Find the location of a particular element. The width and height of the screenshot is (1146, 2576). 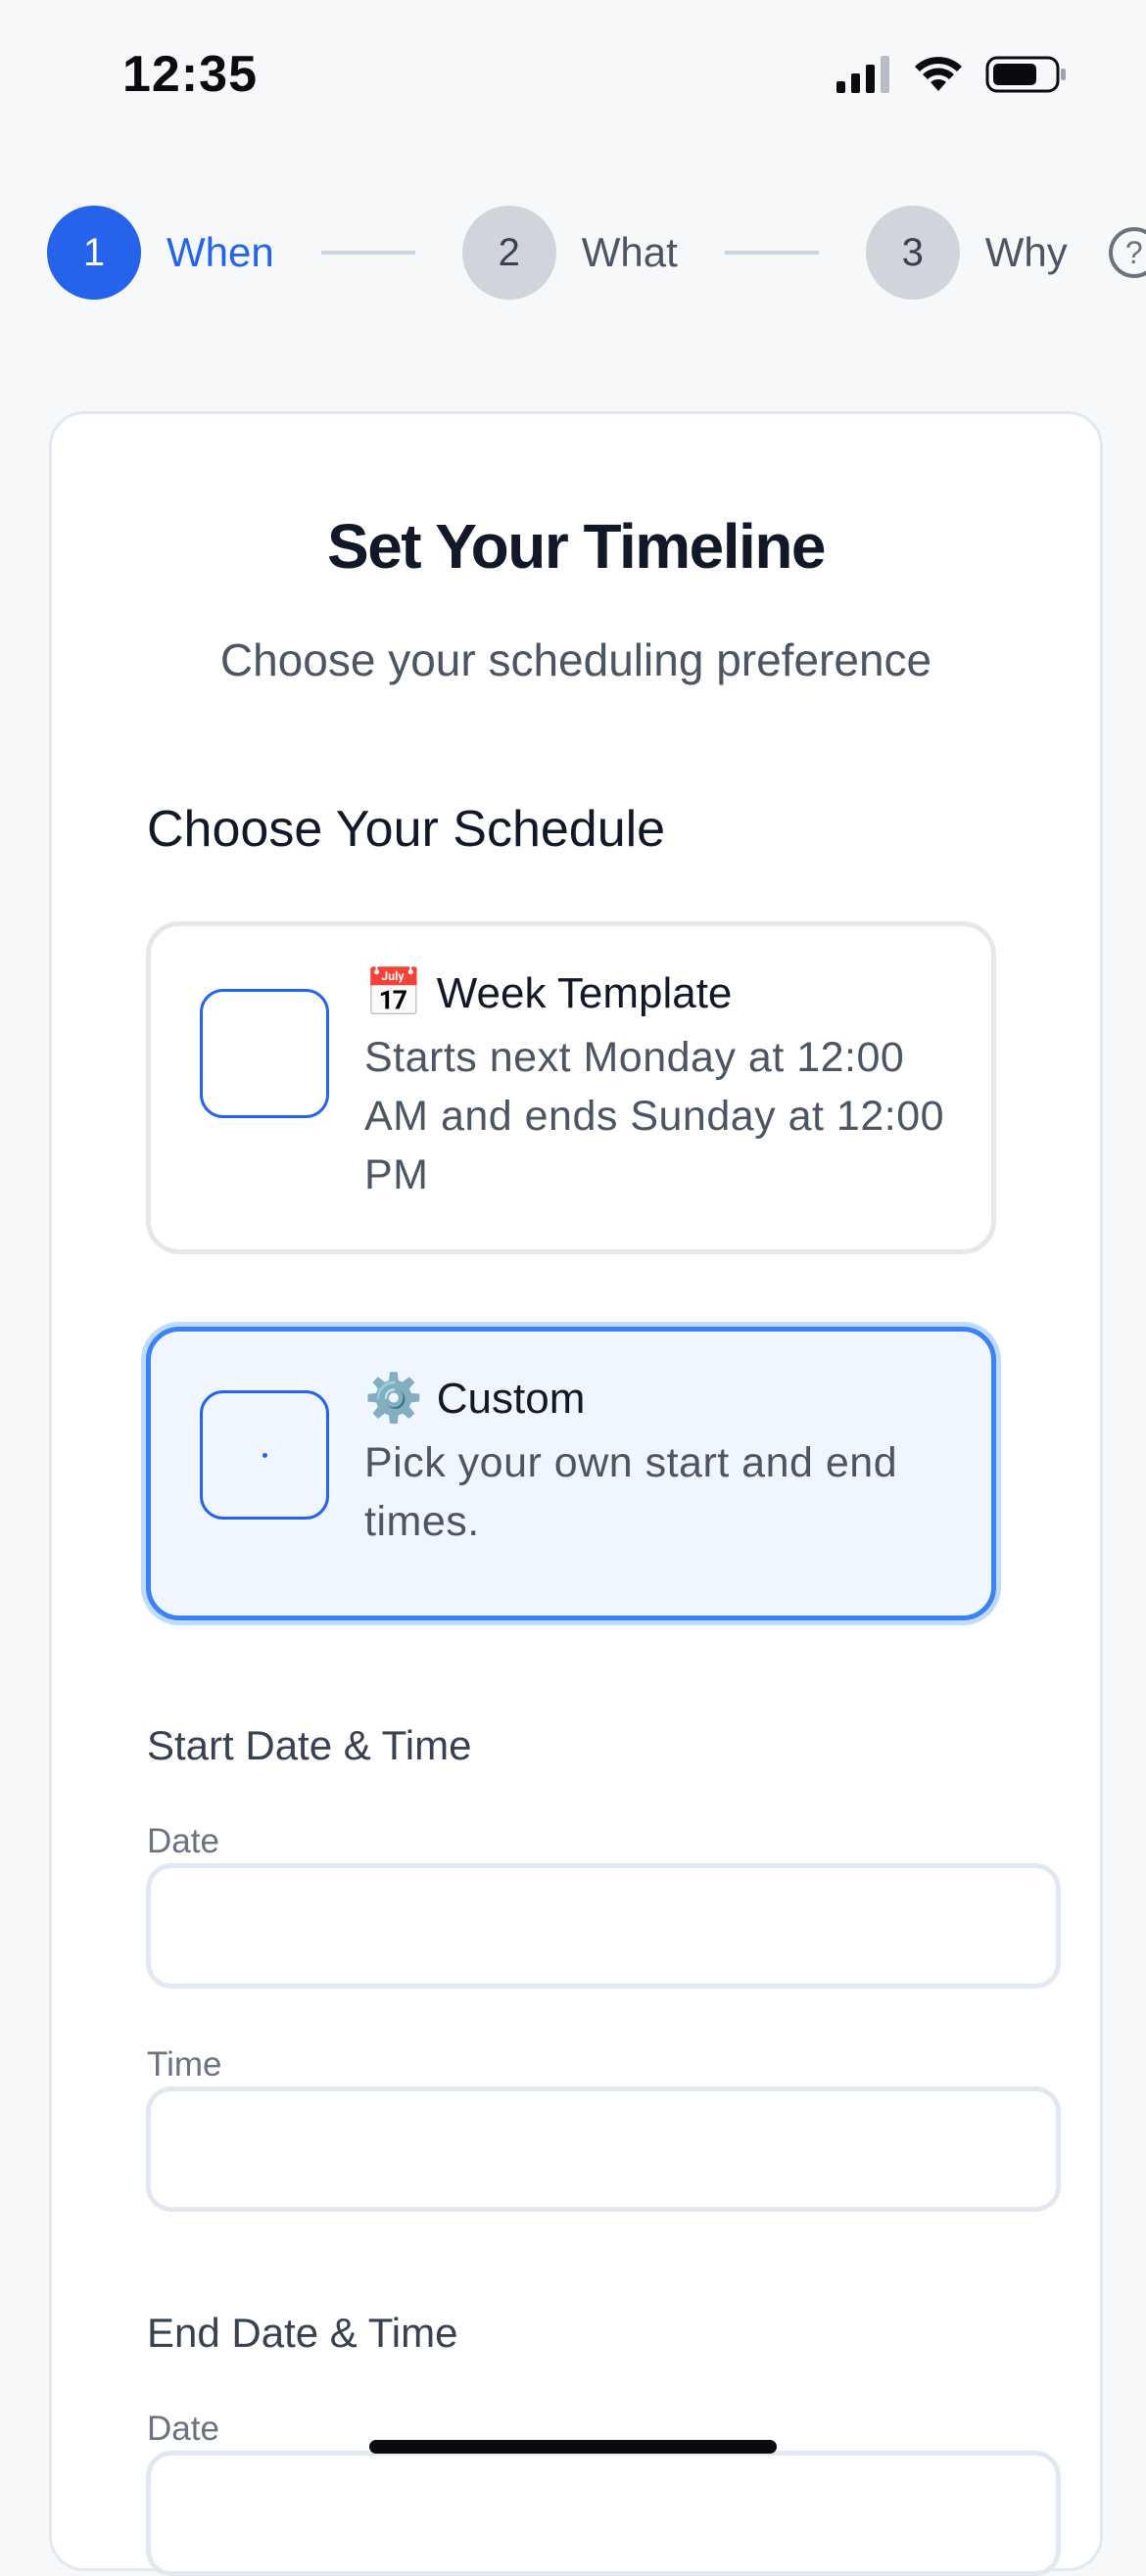

step-3-label: Why is located at coordinates (1026, 252).